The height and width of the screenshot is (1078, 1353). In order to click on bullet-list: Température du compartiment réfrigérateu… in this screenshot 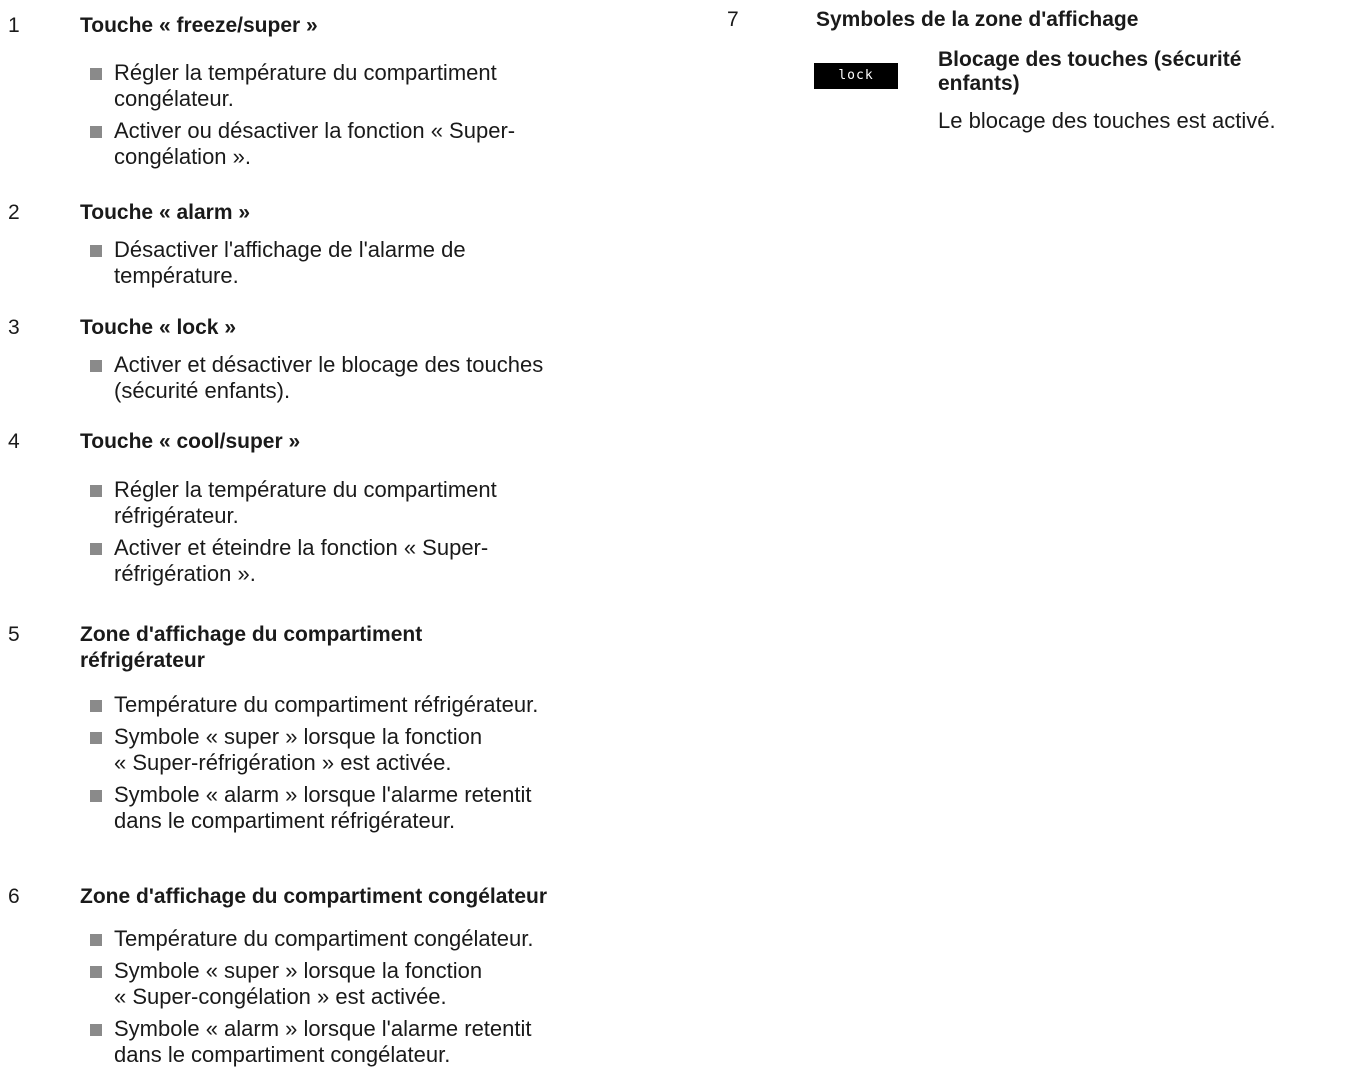, I will do `click(370, 766)`.